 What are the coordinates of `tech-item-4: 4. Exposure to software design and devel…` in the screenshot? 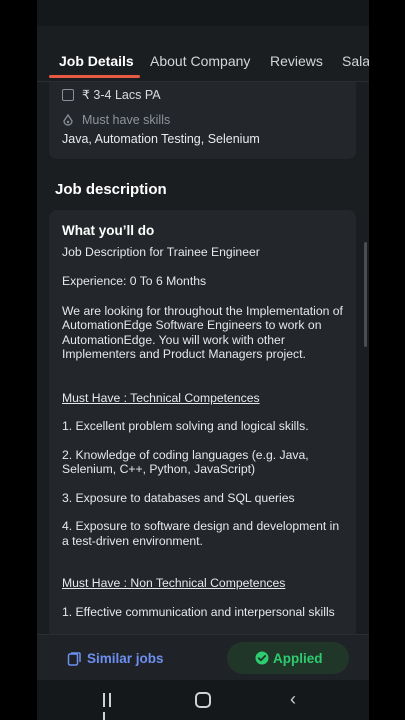 It's located at (201, 533).